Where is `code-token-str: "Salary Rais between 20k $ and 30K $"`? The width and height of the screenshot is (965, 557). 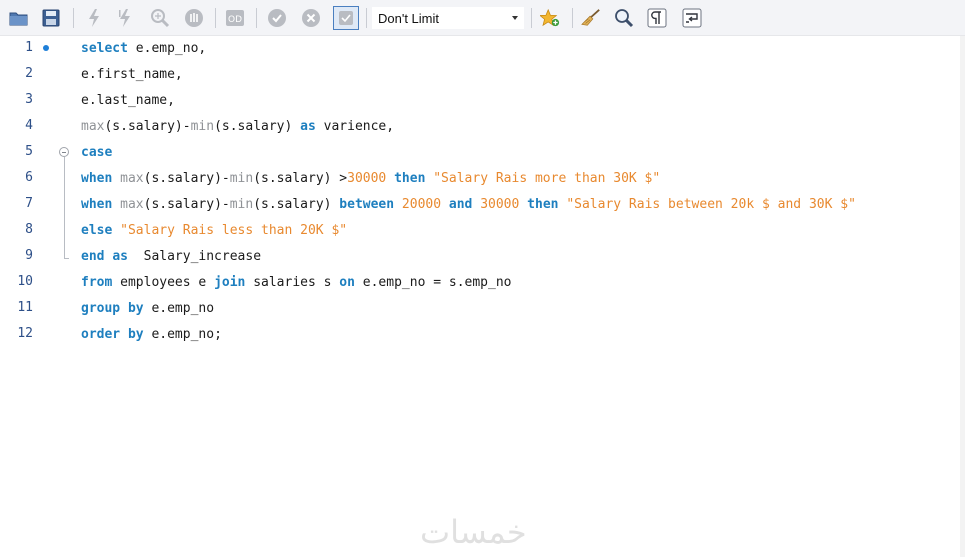
code-token-str: "Salary Rais between 20k $ and 30K $" is located at coordinates (711, 204).